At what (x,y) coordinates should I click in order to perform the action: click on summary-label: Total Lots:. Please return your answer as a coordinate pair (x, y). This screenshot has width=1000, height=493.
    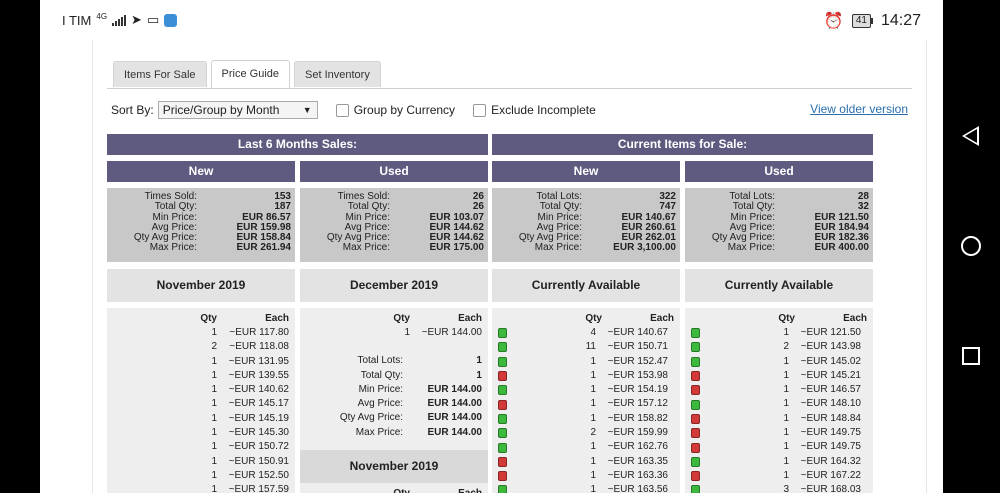
    Looking at the image, I should click on (380, 361).